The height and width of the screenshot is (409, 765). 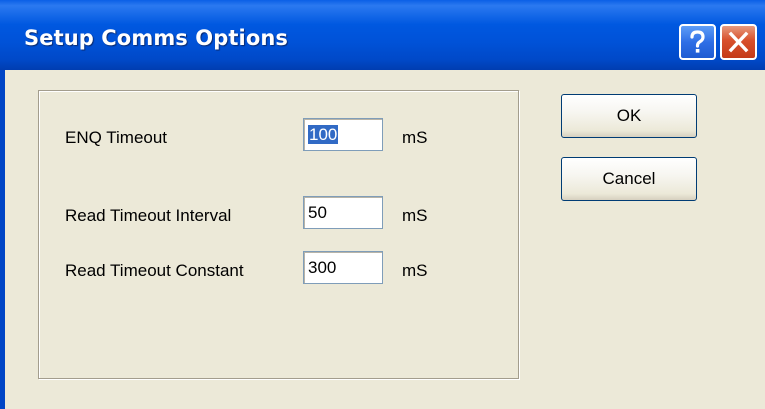 What do you see at coordinates (343, 267) in the screenshot?
I see `read-timeout-constant-input: 300` at bounding box center [343, 267].